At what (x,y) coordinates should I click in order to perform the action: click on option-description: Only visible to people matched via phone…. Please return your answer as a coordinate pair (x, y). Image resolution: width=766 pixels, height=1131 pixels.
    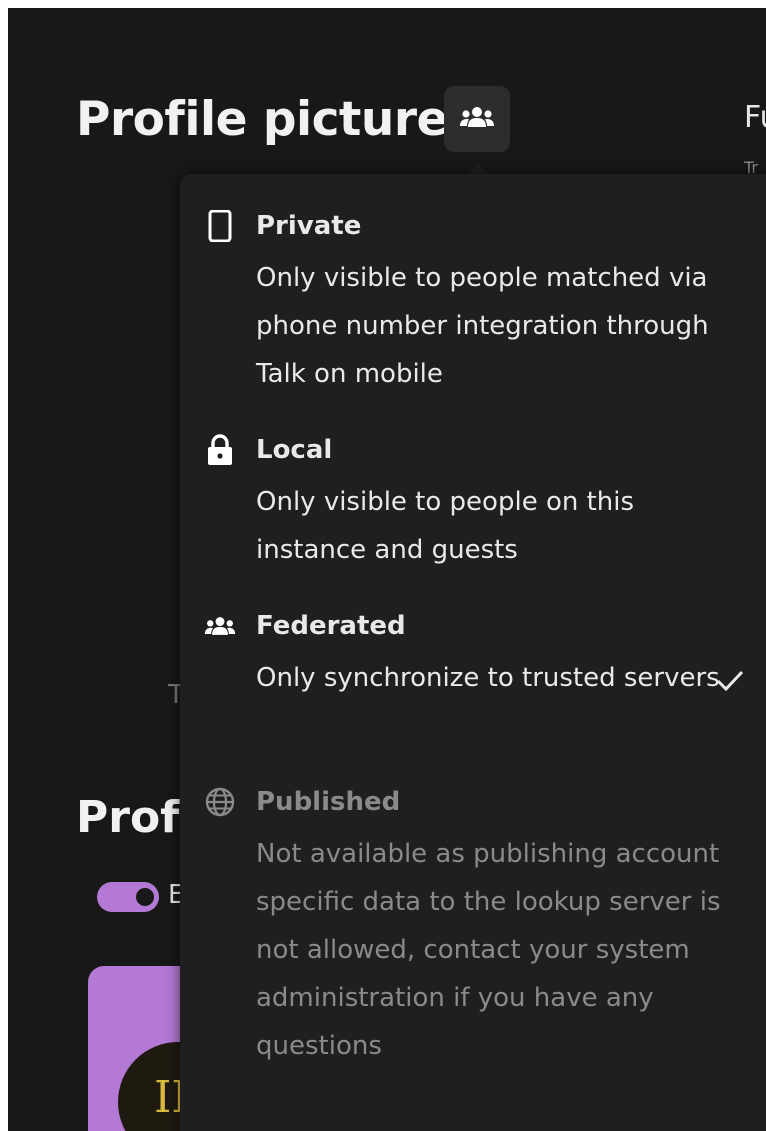
    Looking at the image, I should click on (482, 326).